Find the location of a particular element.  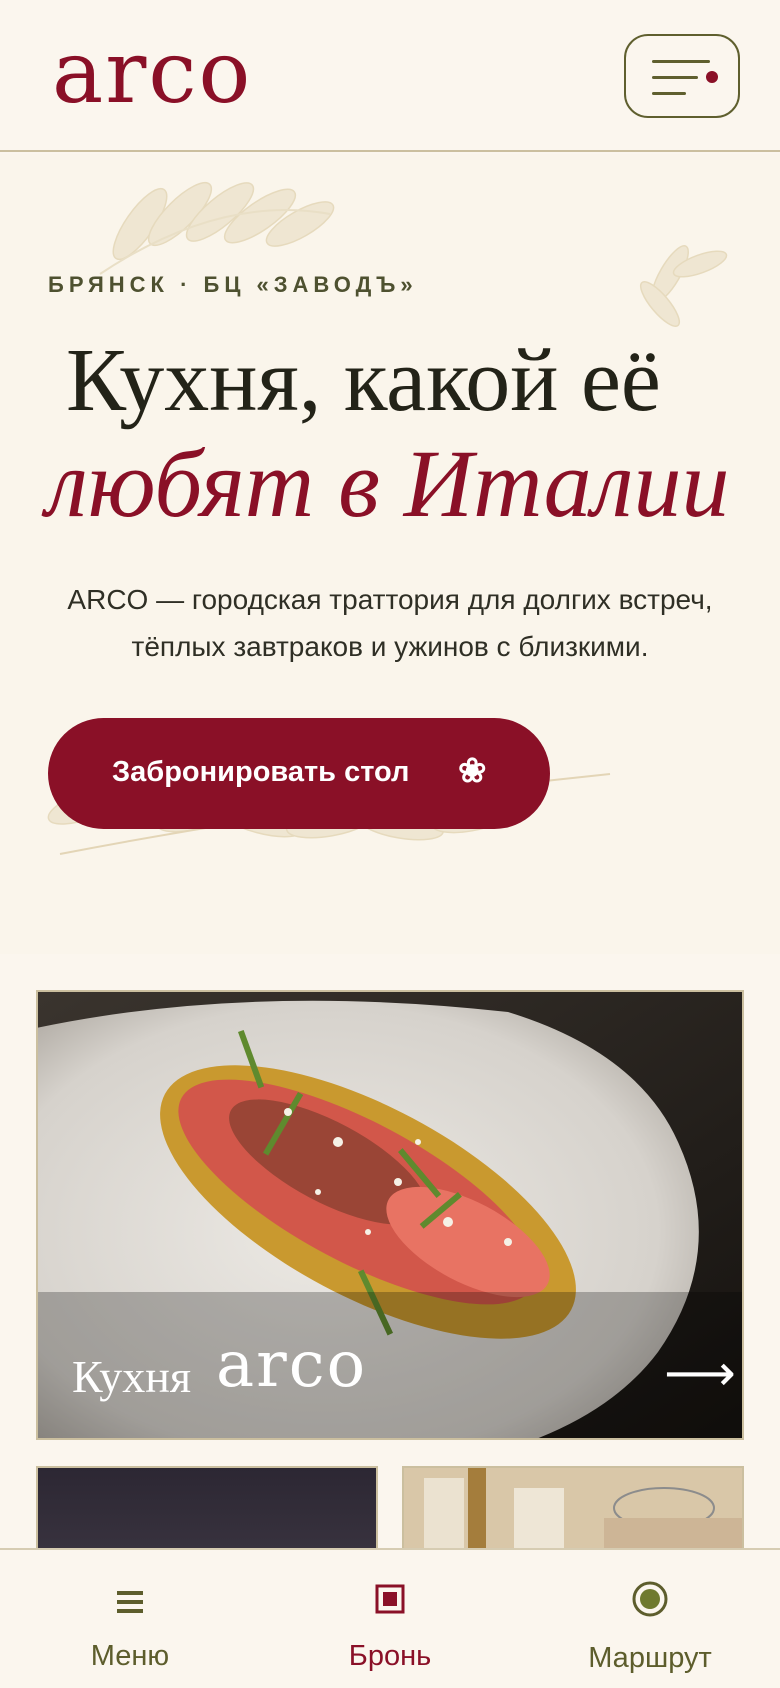

location-eyebrow: БРЯНСК · БЦ «ЗАВОДЪ» is located at coordinates (233, 284).